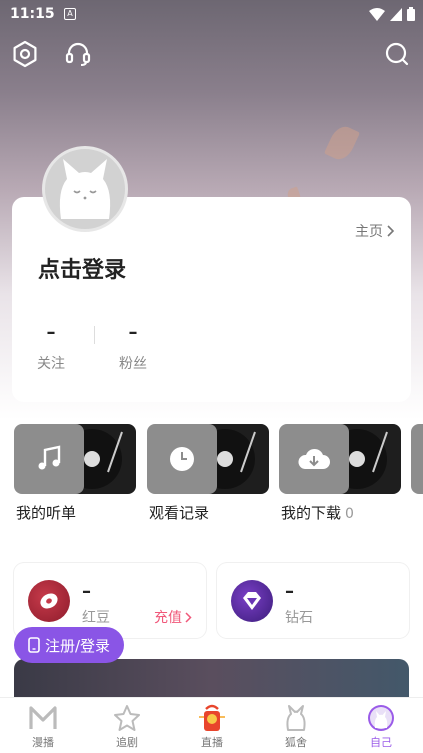 This screenshot has width=423, height=753. What do you see at coordinates (94, 335) in the screenshot?
I see `stat-divider` at bounding box center [94, 335].